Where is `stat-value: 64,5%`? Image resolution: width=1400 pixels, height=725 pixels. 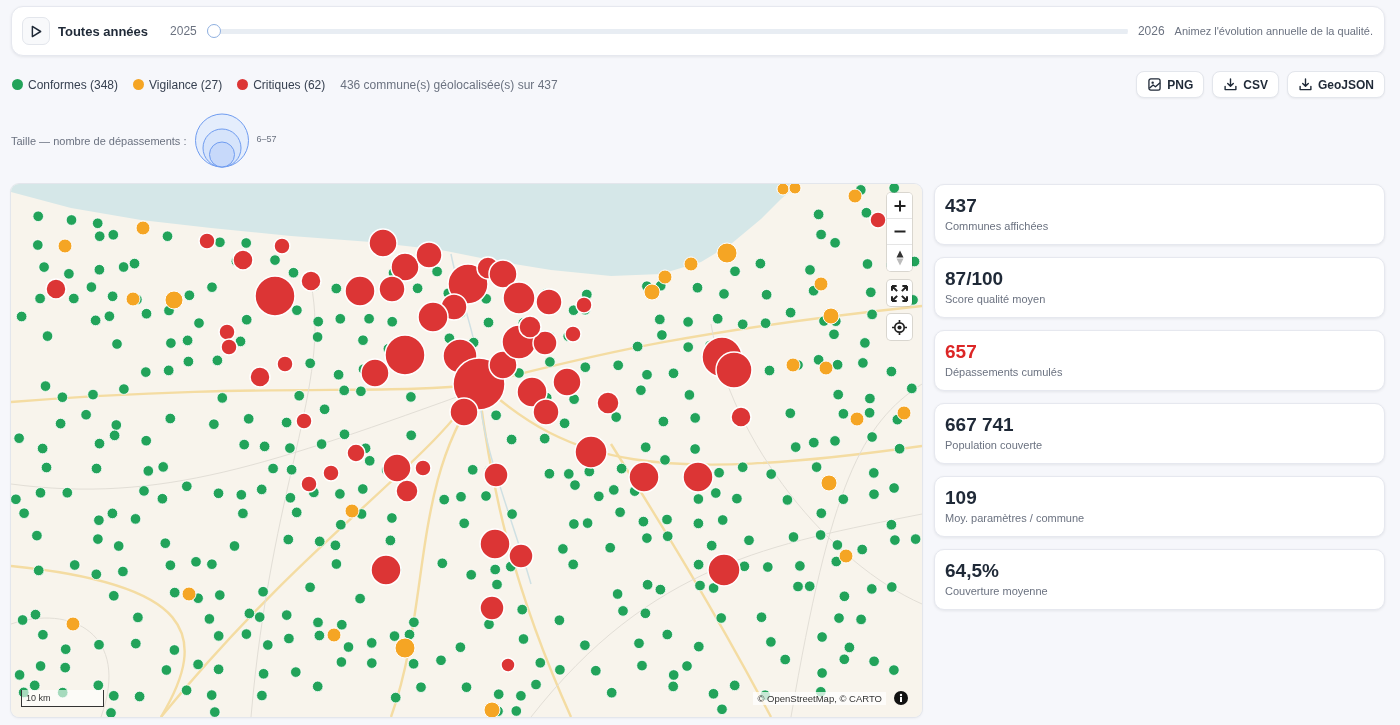
stat-value: 64,5% is located at coordinates (972, 571).